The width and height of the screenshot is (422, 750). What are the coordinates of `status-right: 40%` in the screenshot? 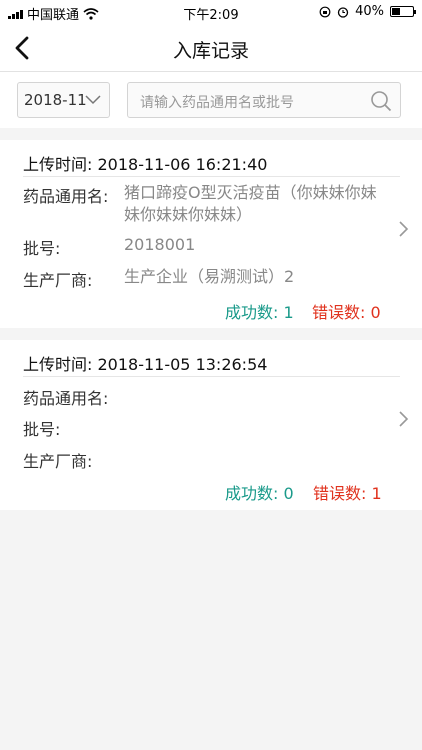 It's located at (367, 11).